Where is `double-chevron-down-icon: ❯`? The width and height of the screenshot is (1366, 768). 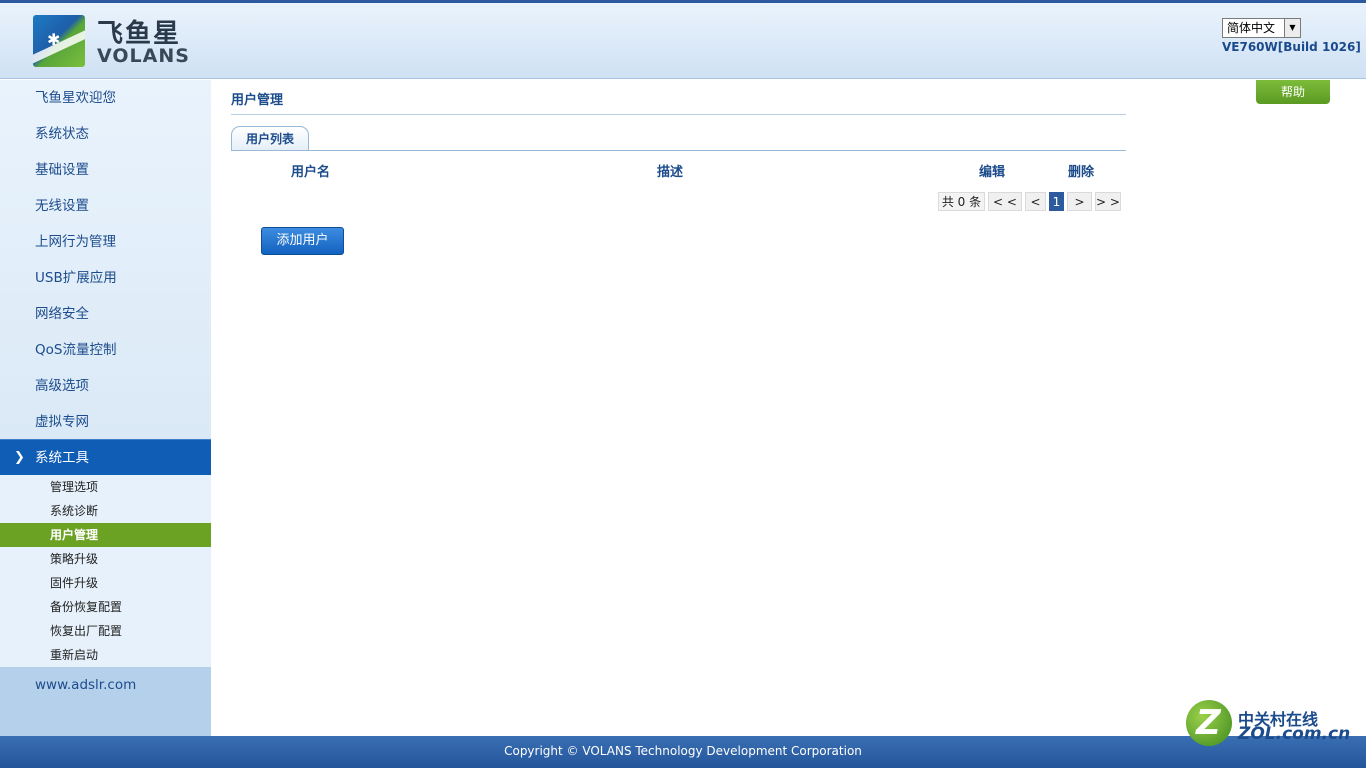
double-chevron-down-icon: ❯ is located at coordinates (19, 457).